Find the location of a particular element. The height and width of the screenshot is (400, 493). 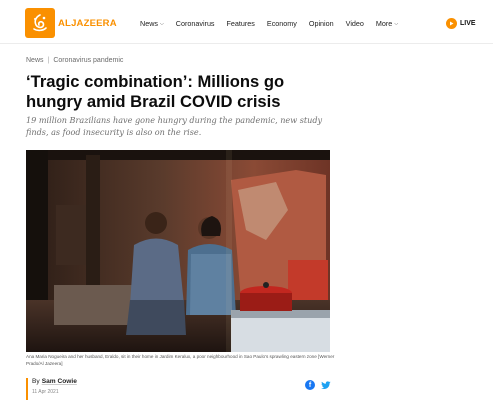

breadcrumb: News | Coronavirus pandemic is located at coordinates (74, 60).